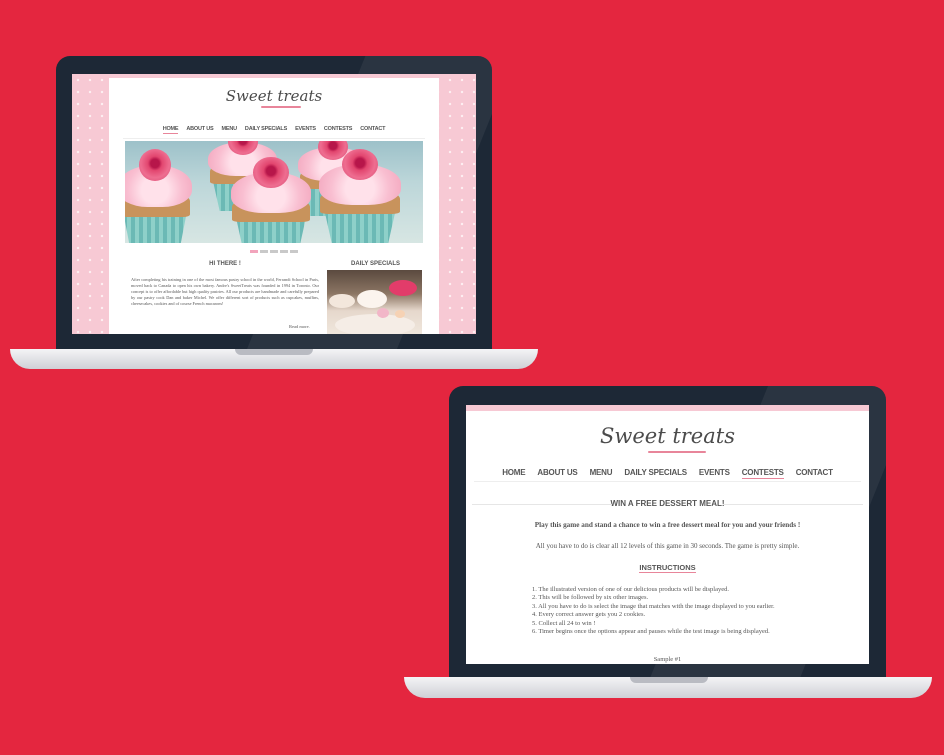 Image resolution: width=944 pixels, height=755 pixels. Describe the element at coordinates (669, 680) in the screenshot. I see `laptop-2-notch` at that location.